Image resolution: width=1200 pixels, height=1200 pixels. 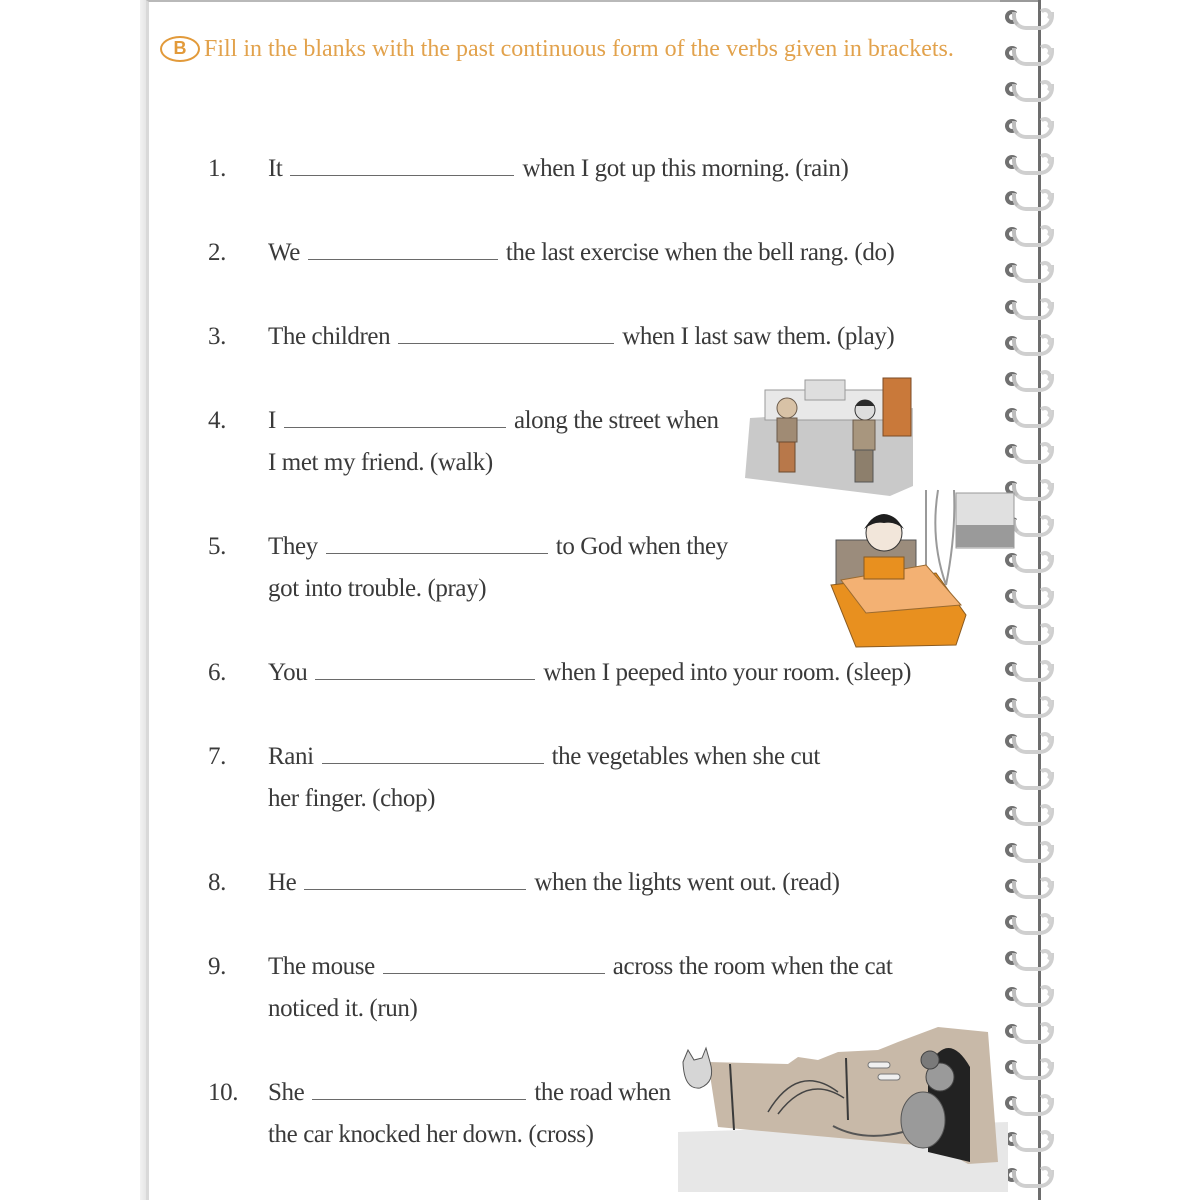 I want to click on cat-head, so click(x=697, y=1067).